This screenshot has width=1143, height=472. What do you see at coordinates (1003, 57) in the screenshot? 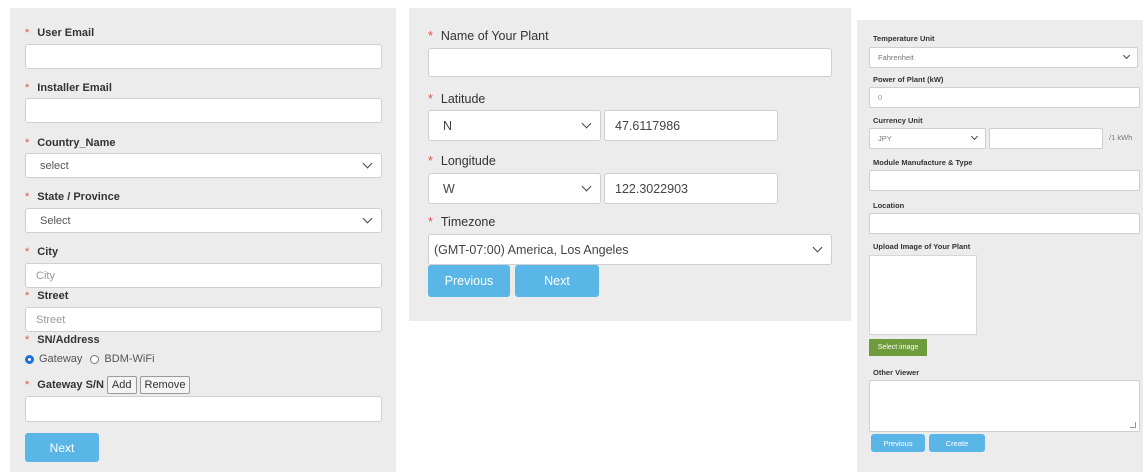
I see `temperature-unit-select: Fahrenheit` at bounding box center [1003, 57].